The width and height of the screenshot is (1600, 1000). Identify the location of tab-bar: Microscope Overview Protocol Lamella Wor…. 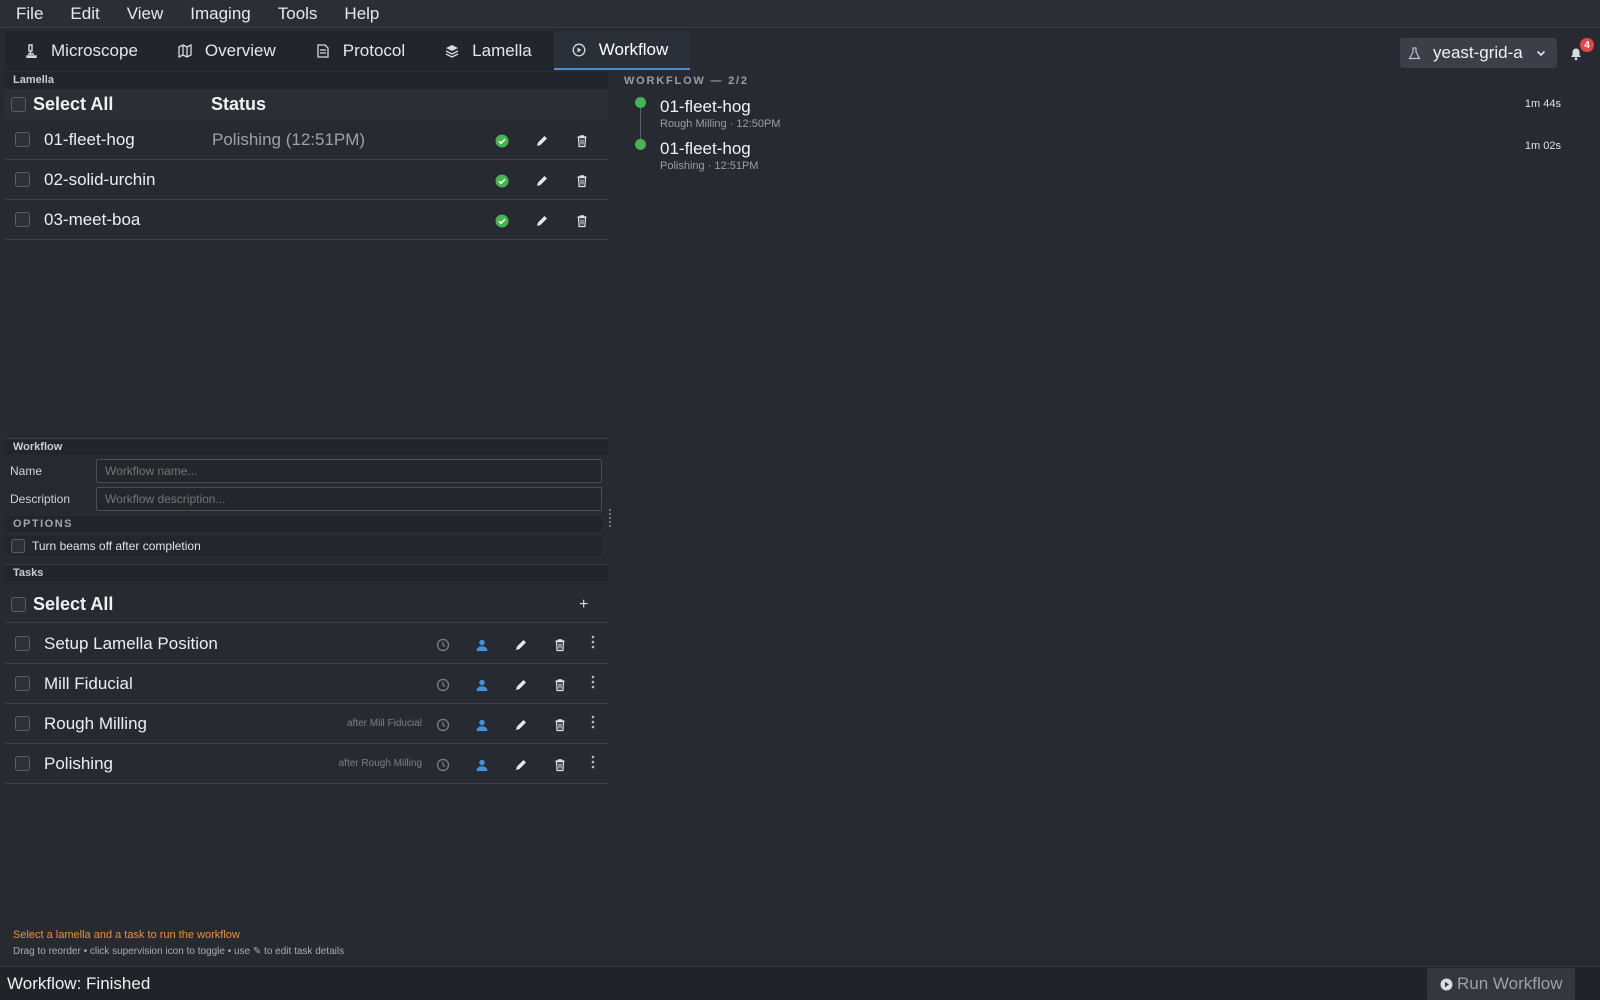
(800, 50).